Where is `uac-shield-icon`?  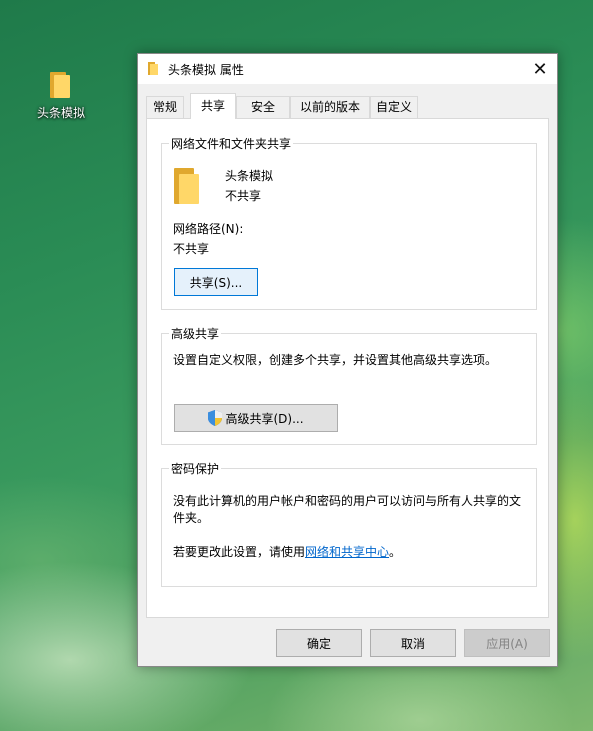
uac-shield-icon is located at coordinates (215, 418).